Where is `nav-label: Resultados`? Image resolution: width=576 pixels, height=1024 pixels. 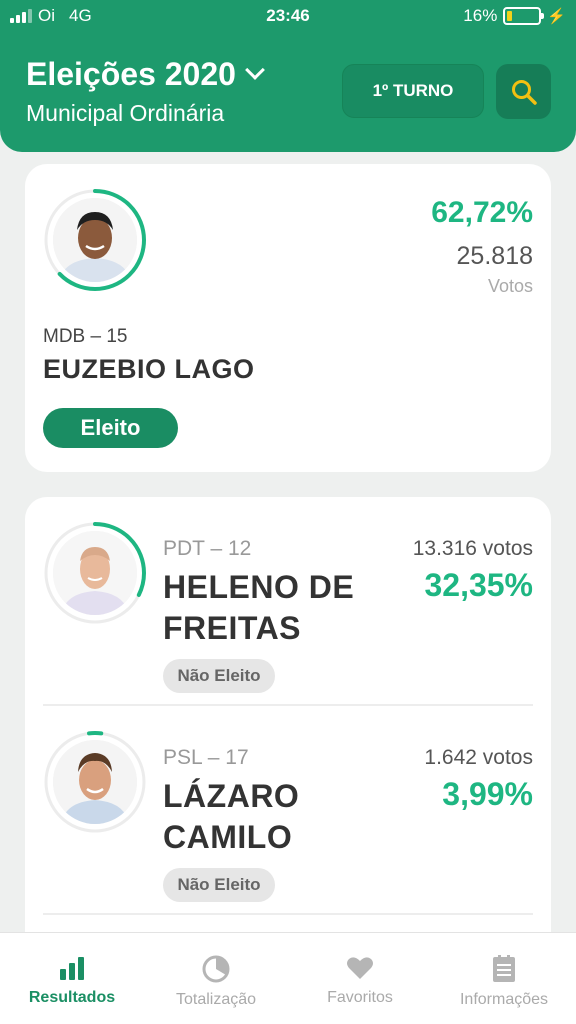 nav-label: Resultados is located at coordinates (72, 997).